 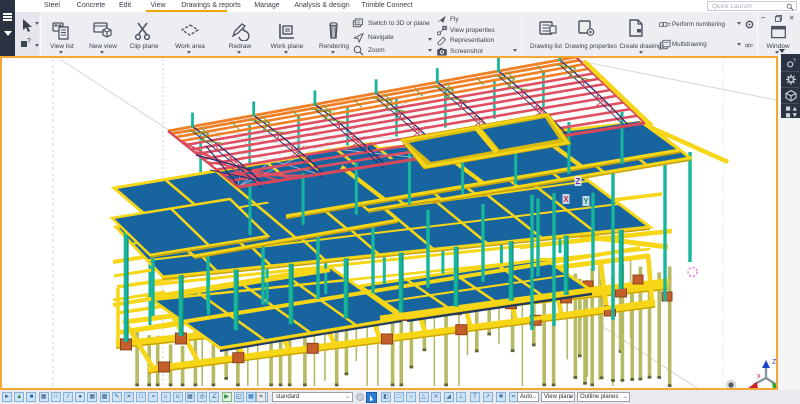 I want to click on svg-text: X, so click(x=566, y=199).